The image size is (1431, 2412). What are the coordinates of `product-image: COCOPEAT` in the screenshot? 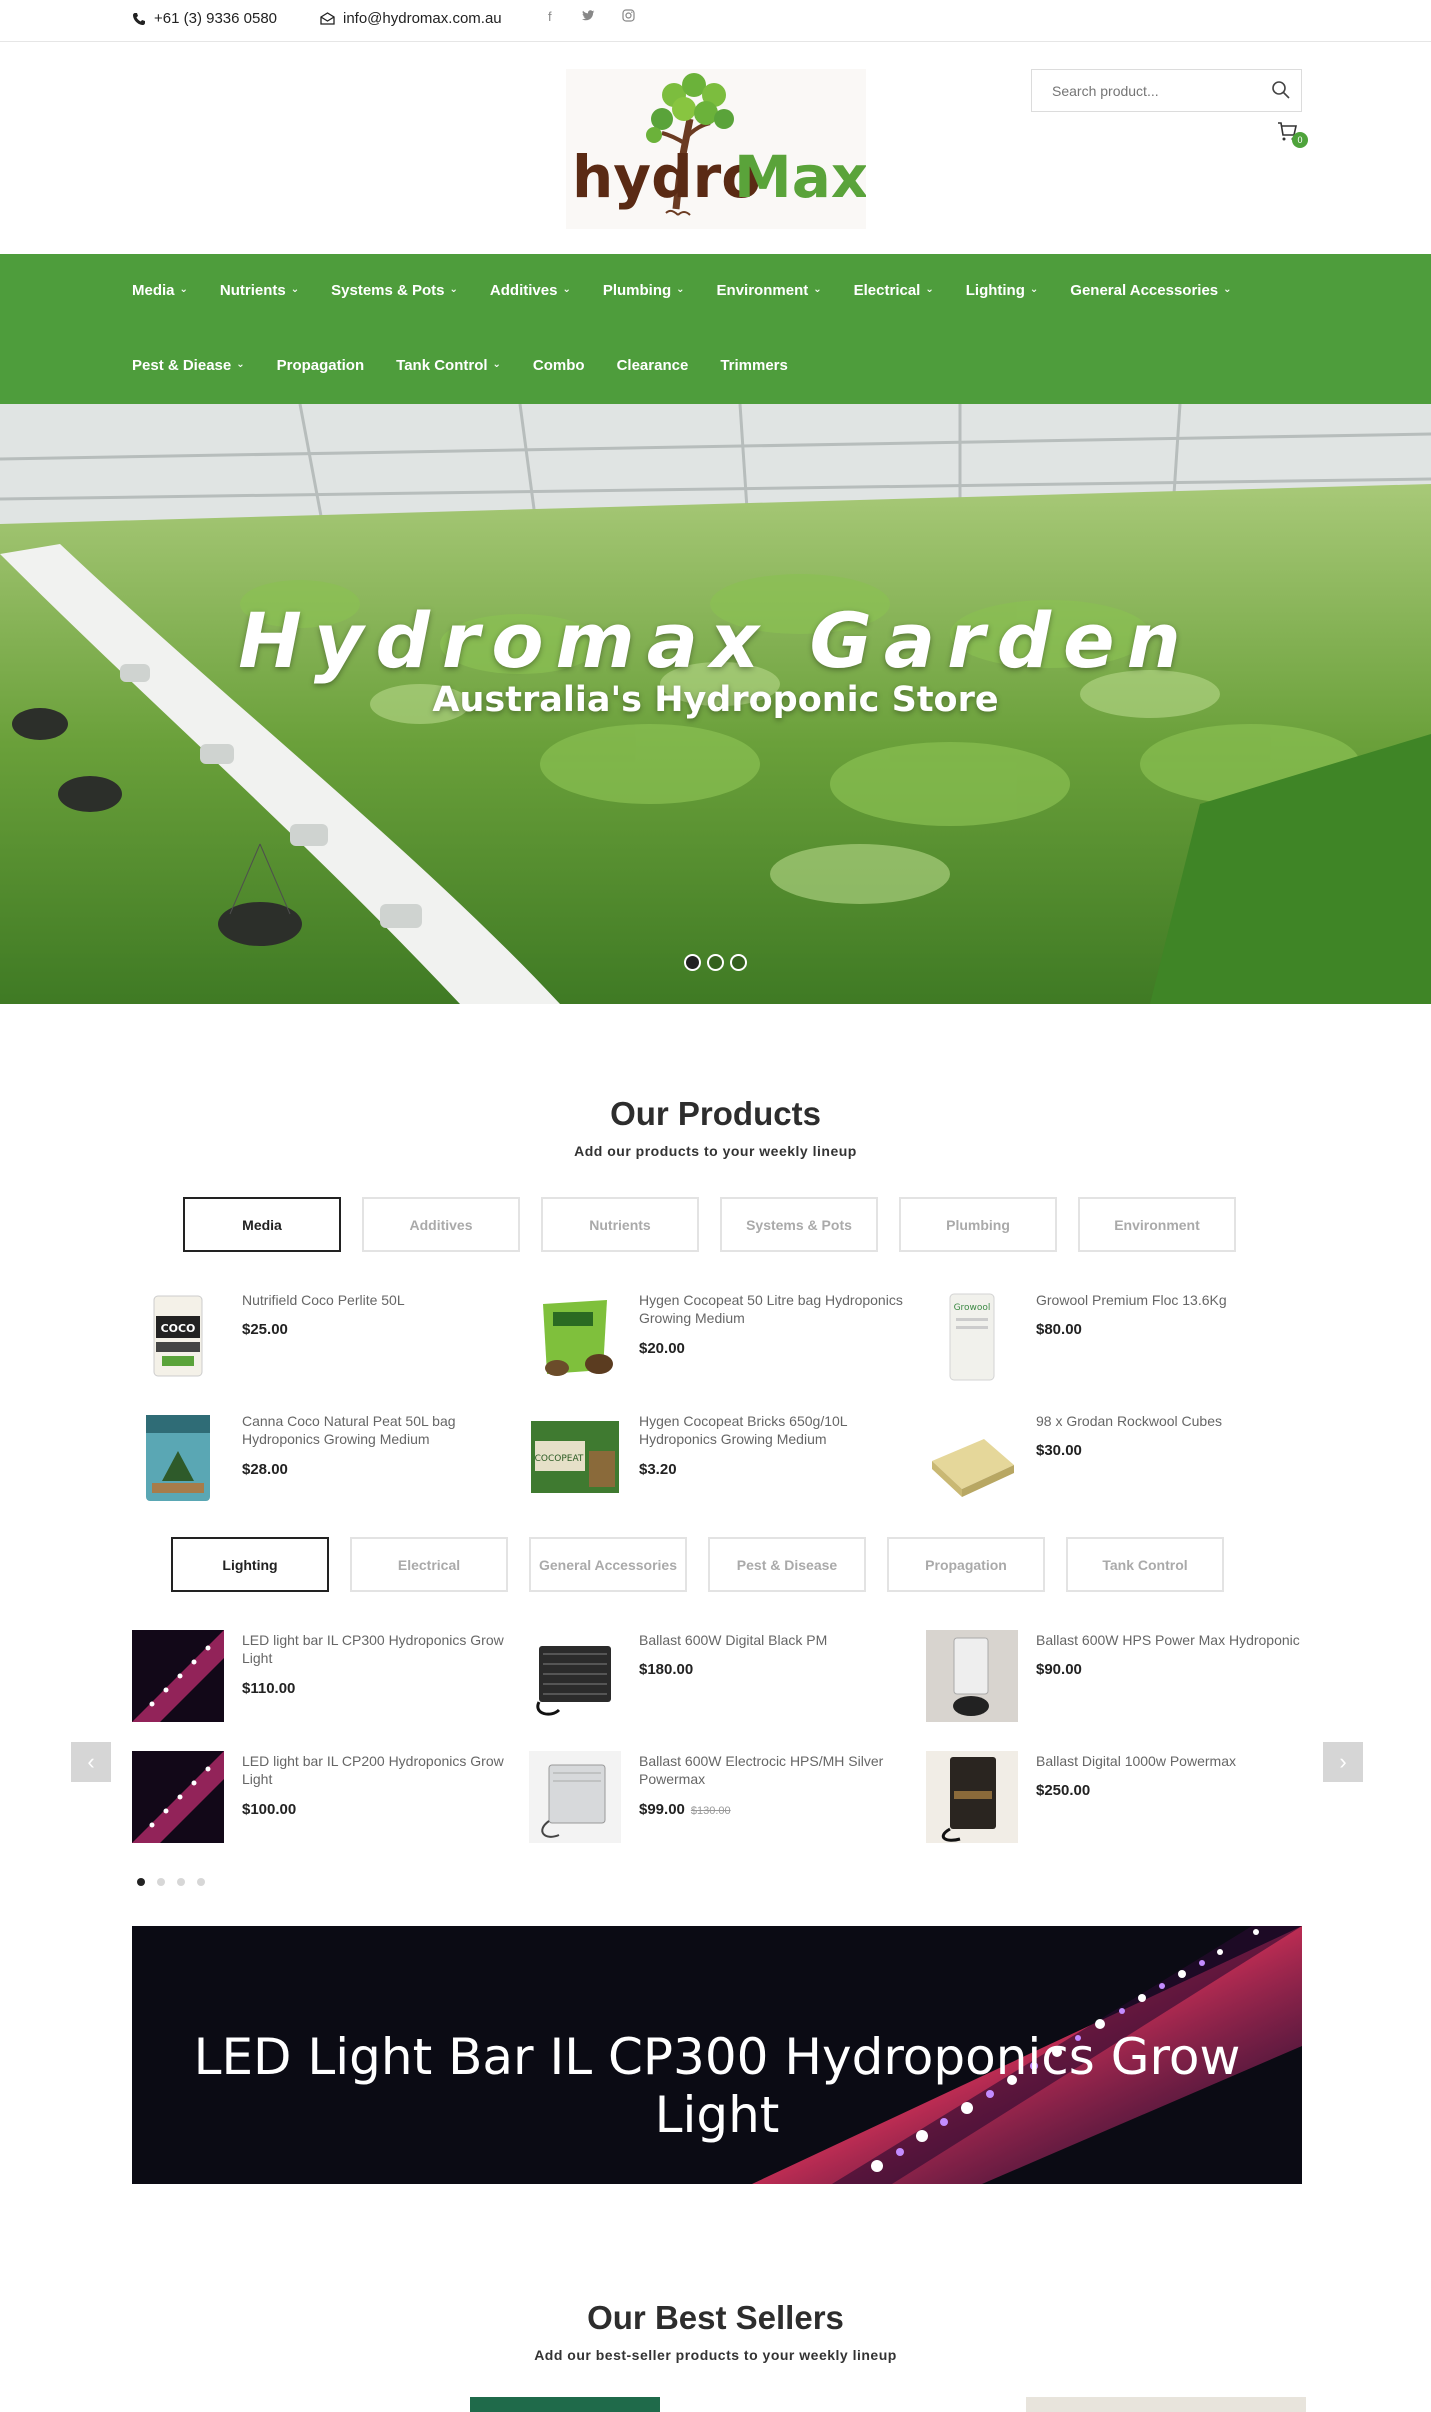 It's located at (575, 1457).